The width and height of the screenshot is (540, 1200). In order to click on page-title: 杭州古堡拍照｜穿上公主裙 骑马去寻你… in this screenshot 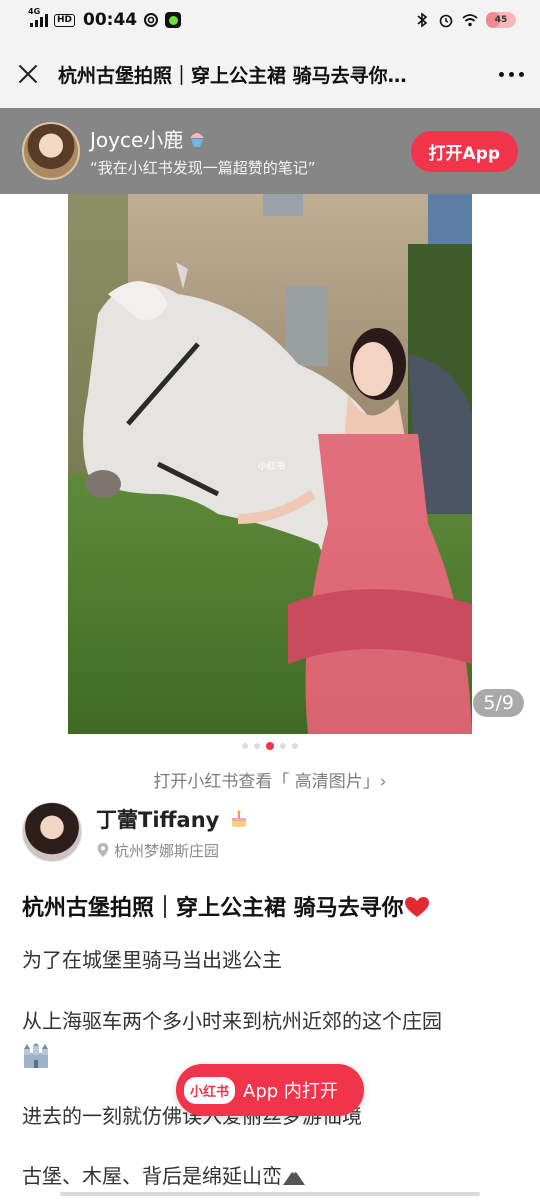, I will do `click(232, 75)`.